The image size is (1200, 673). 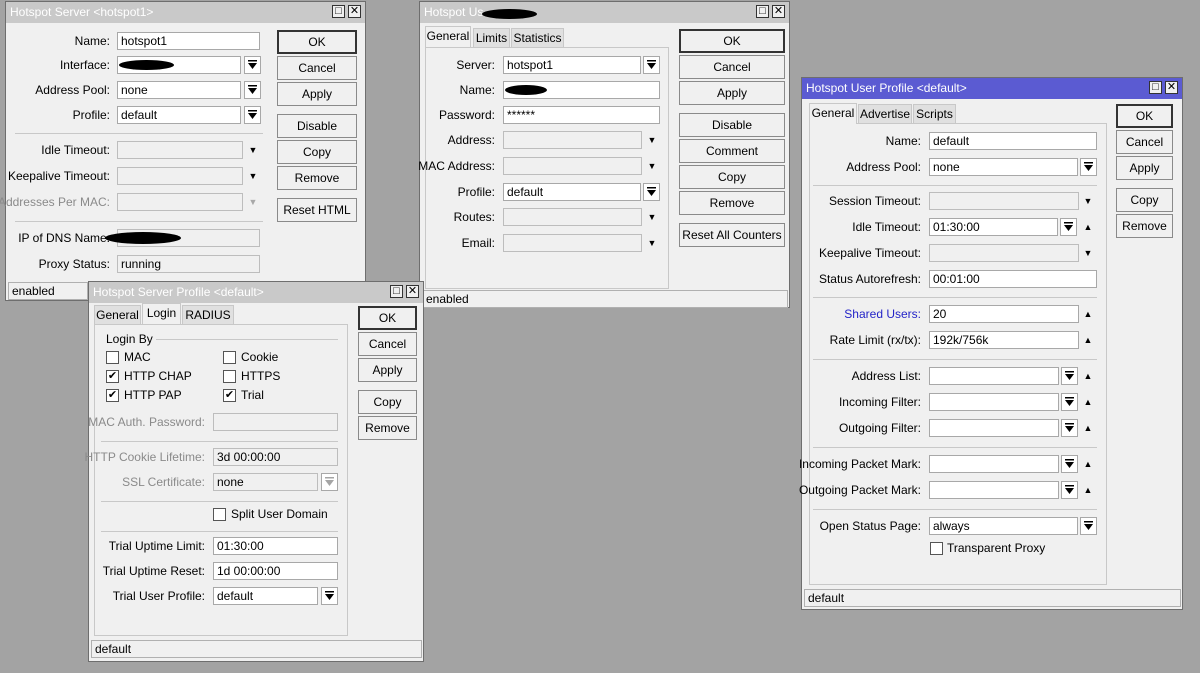 I want to click on server-field: hotspot1, so click(x=572, y=65).